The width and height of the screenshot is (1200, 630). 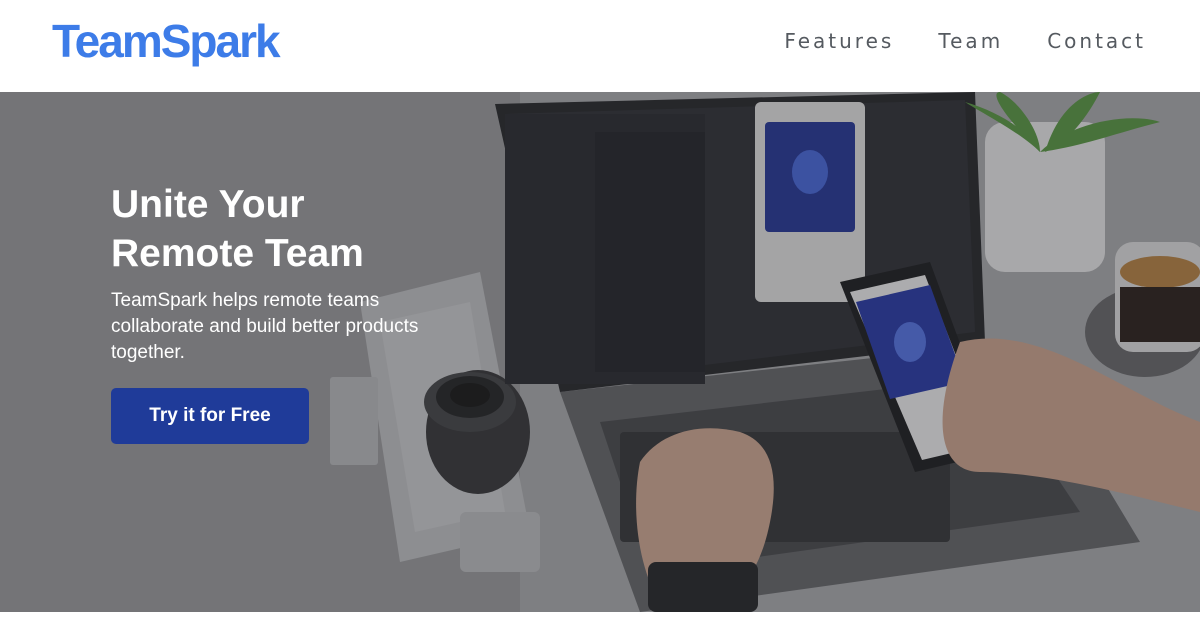 I want to click on hero-title-line-2: Remote Team, so click(x=237, y=253).